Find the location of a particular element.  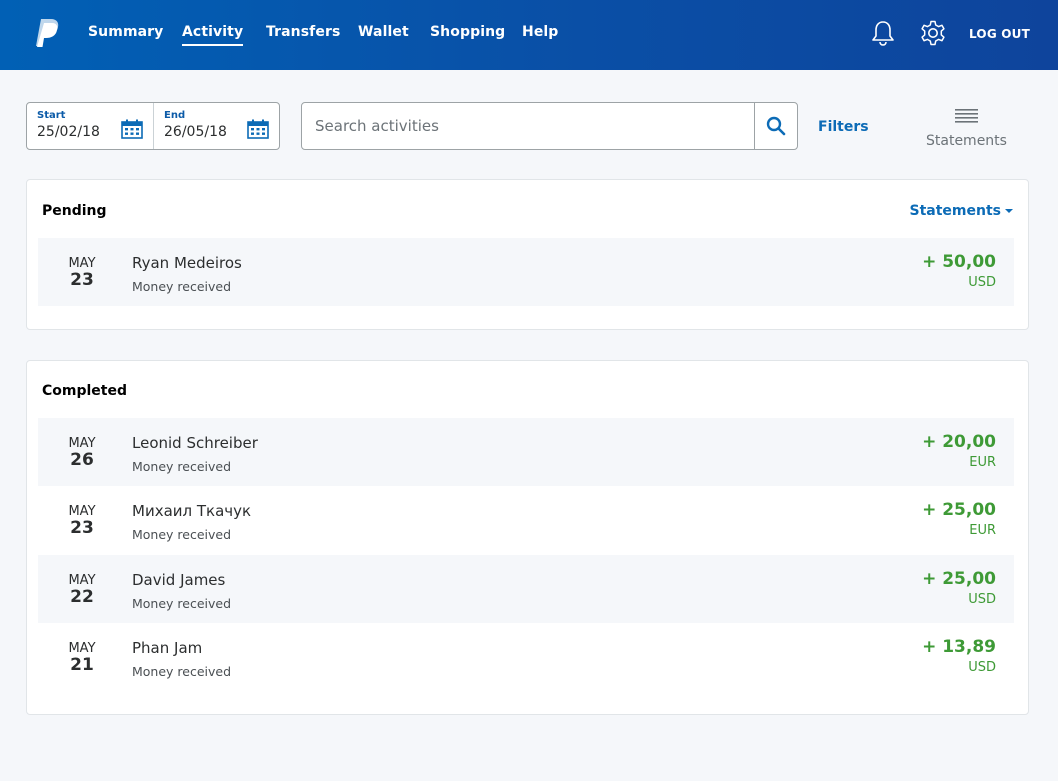

transaction-name: Ryan Medeiros is located at coordinates (187, 263).